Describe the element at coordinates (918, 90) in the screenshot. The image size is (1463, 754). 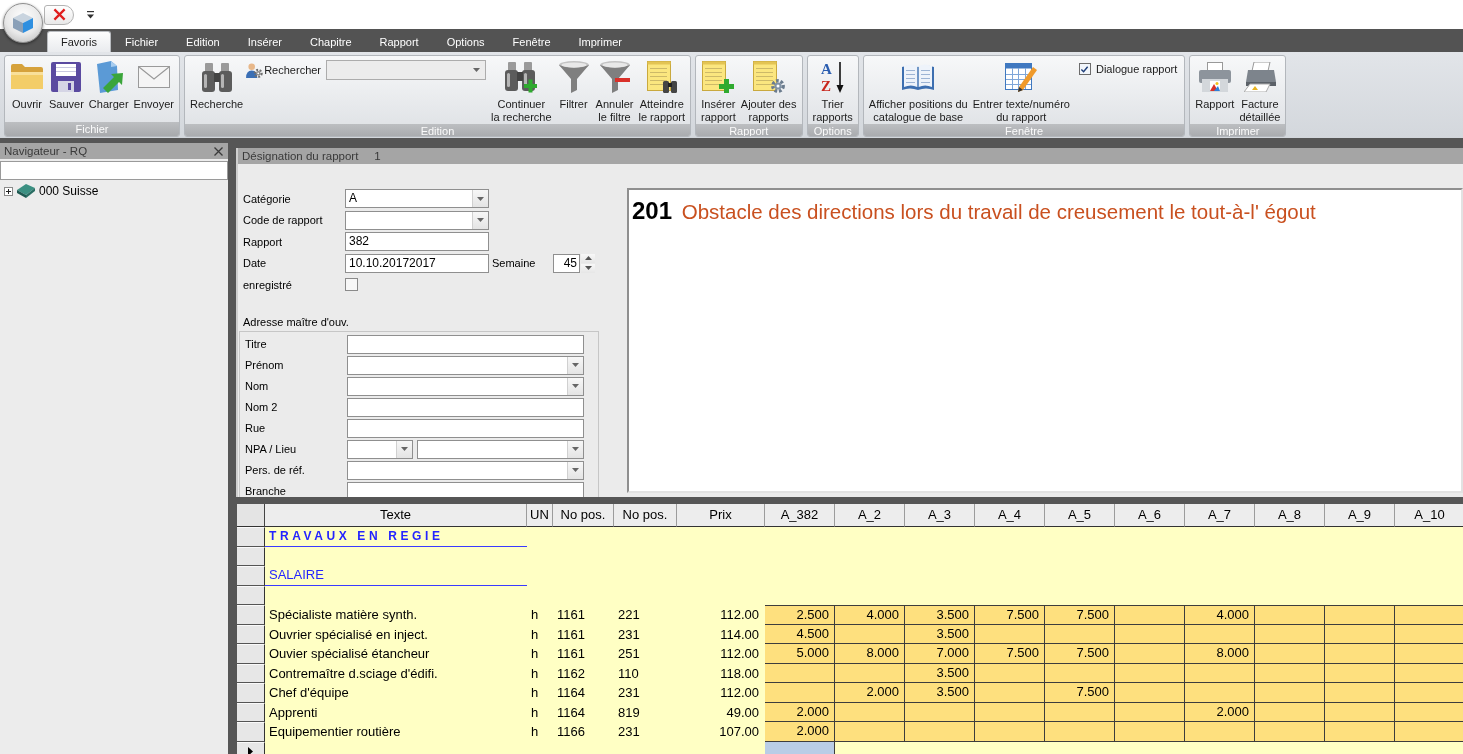
I see `ribbon-button: Afficher positions du catalogue de base` at that location.